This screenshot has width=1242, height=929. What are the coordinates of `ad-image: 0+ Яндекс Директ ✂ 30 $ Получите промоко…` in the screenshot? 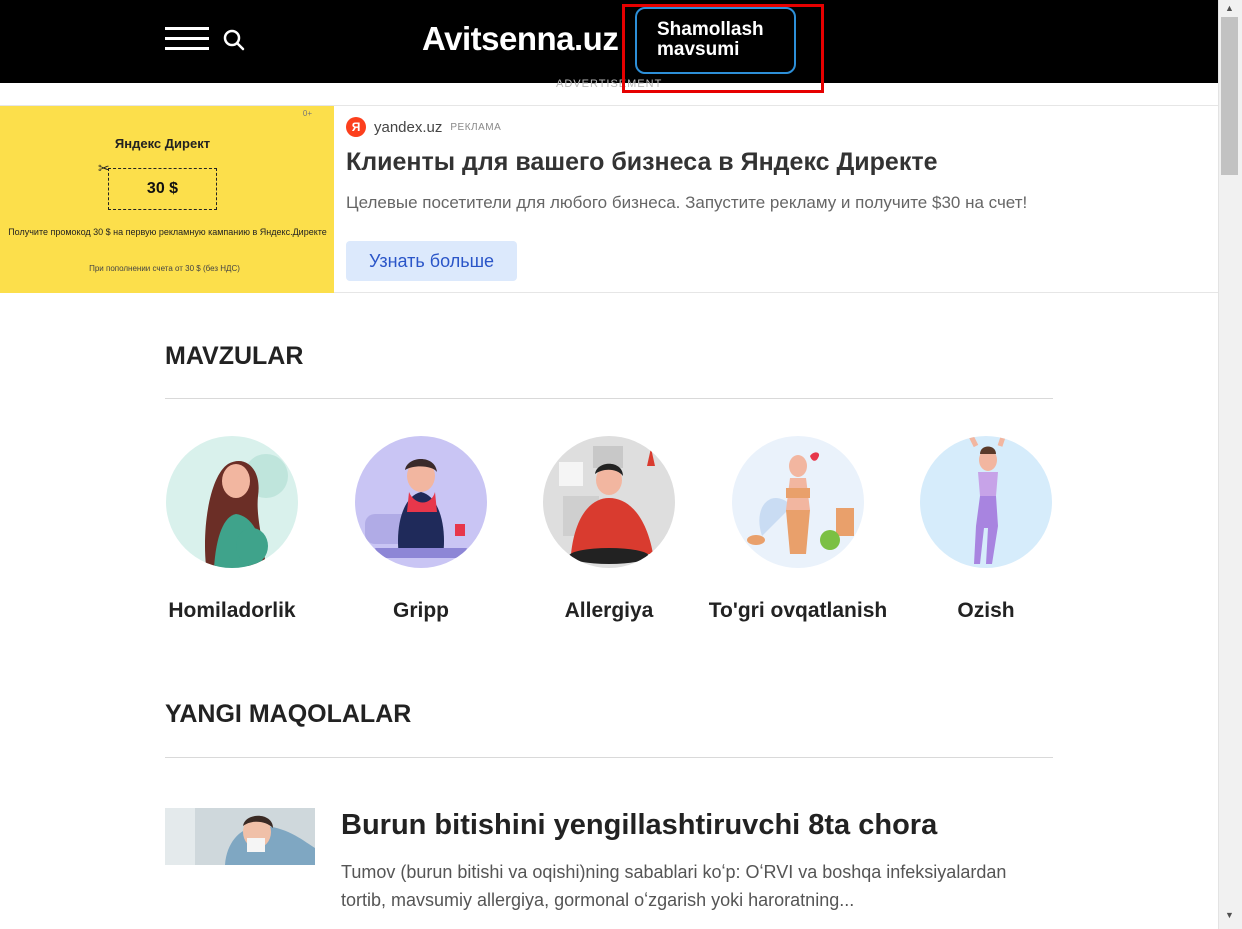 It's located at (167, 199).